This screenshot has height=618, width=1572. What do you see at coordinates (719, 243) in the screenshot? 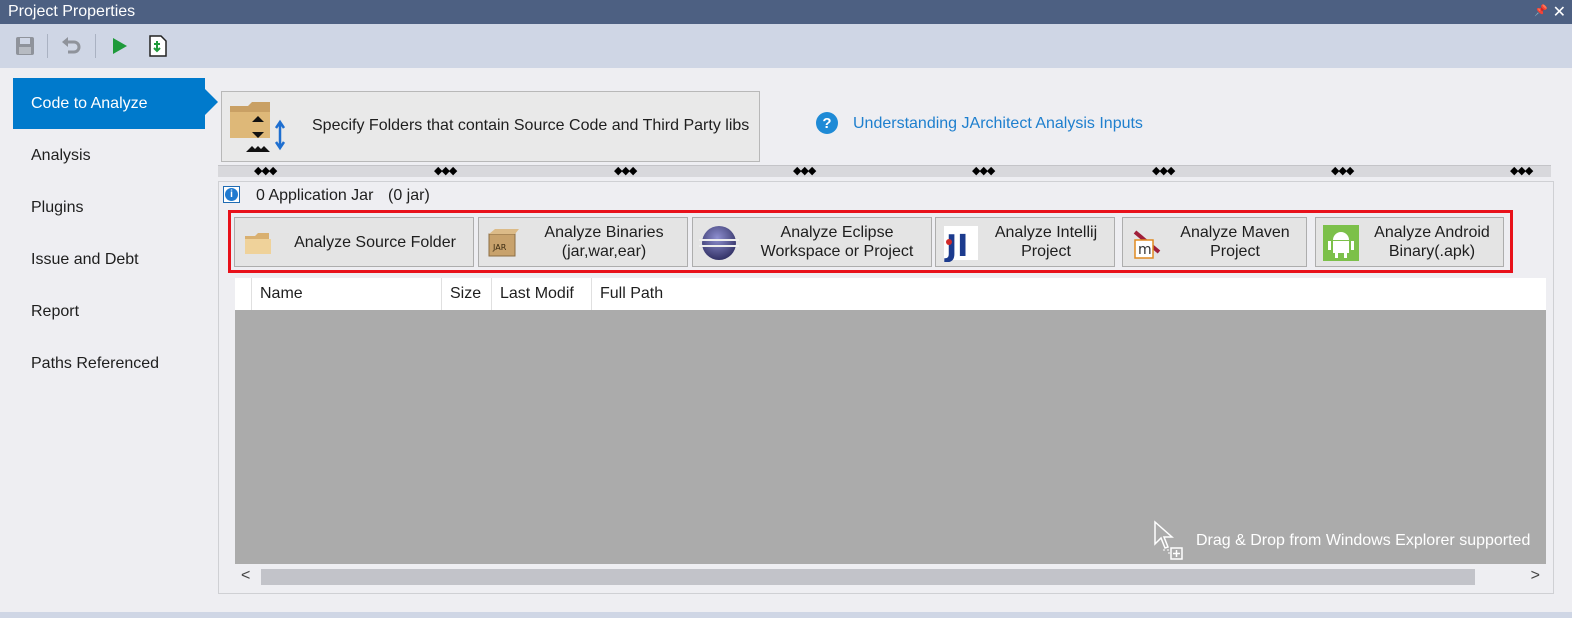
I see `eclipse-icon` at bounding box center [719, 243].